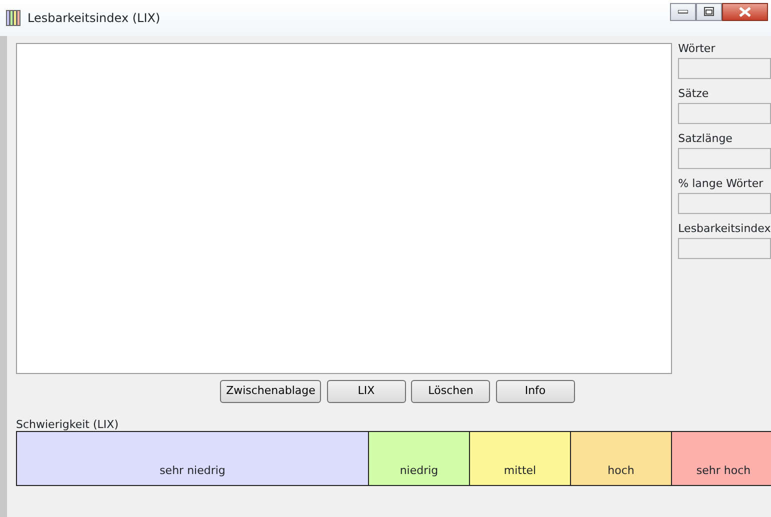 The width and height of the screenshot is (771, 517). What do you see at coordinates (694, 94) in the screenshot?
I see `field-label: Sätze` at bounding box center [694, 94].